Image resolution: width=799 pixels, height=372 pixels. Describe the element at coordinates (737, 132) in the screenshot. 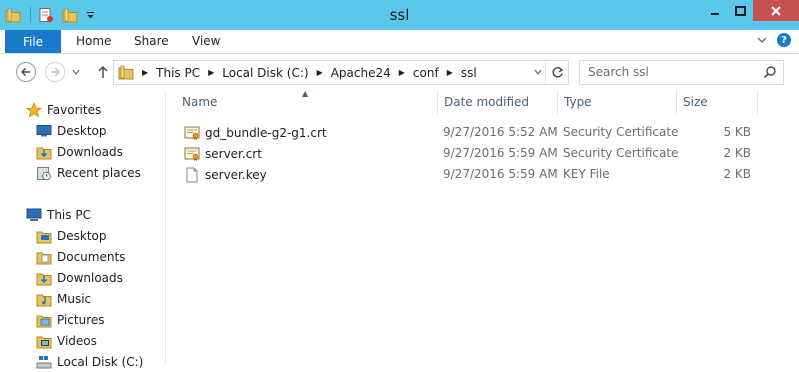

I see `file-size: 5 KB` at that location.